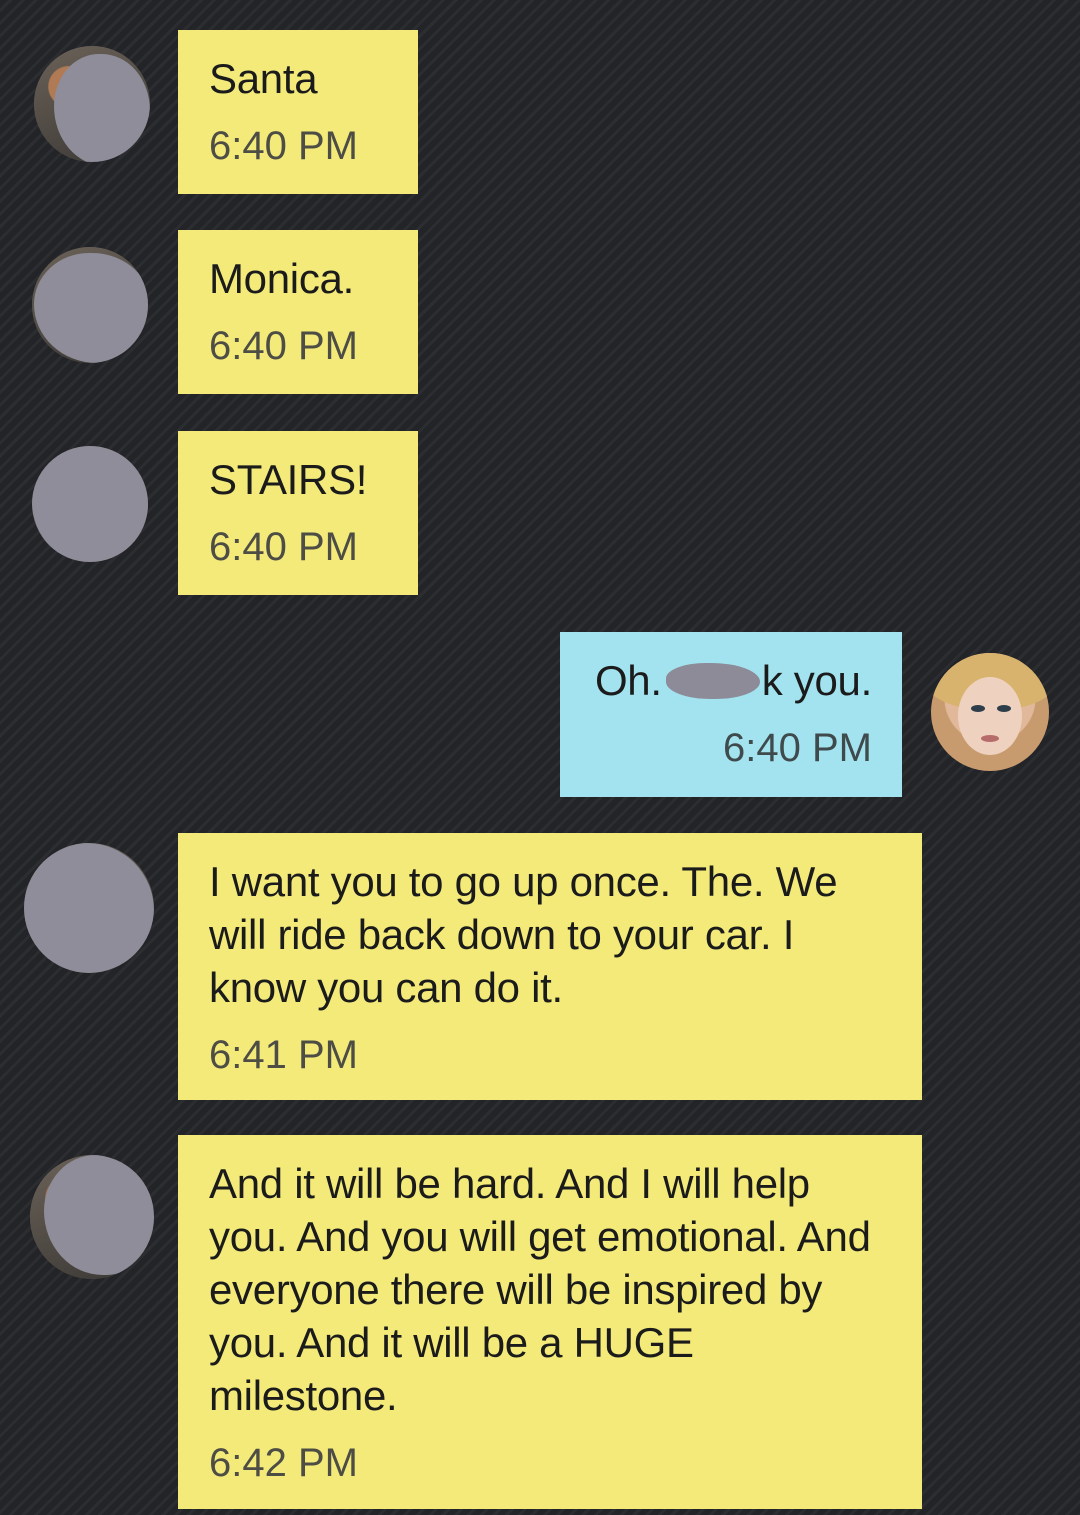 This screenshot has height=1515, width=1080. What do you see at coordinates (263, 78) in the screenshot?
I see `message-text: Santa` at bounding box center [263, 78].